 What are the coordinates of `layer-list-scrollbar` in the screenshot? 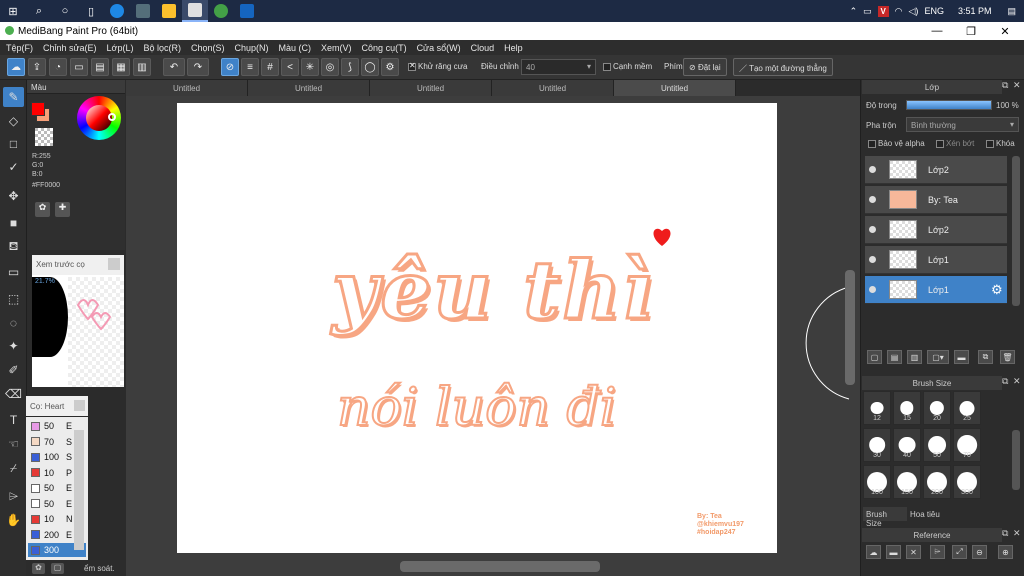 It's located at (1016, 231).